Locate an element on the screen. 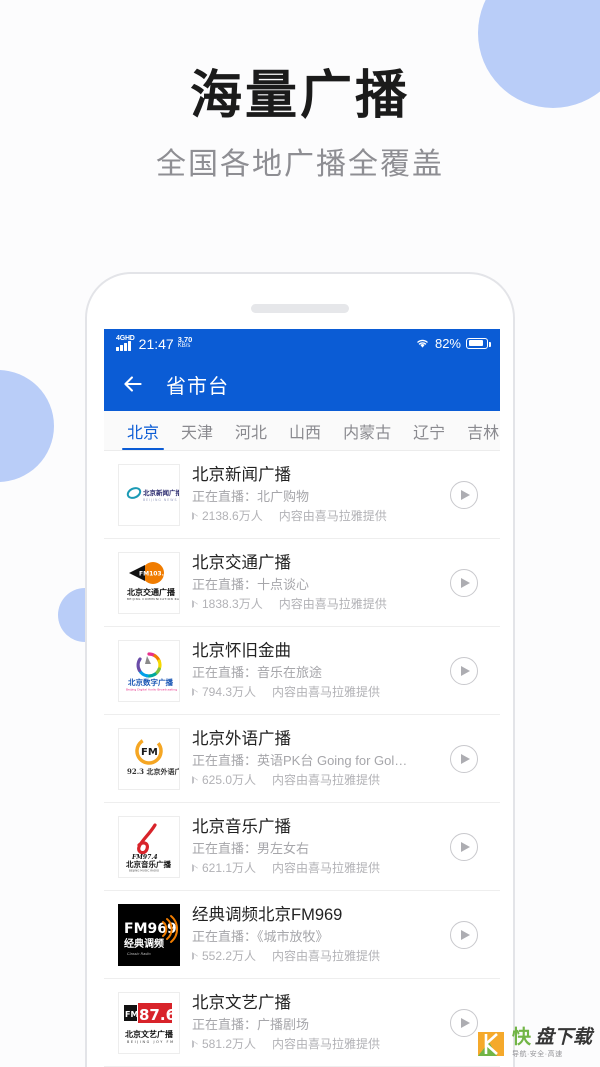 The width and height of the screenshot is (600, 1067). svg-text: Classic Radio is located at coordinates (139, 954).